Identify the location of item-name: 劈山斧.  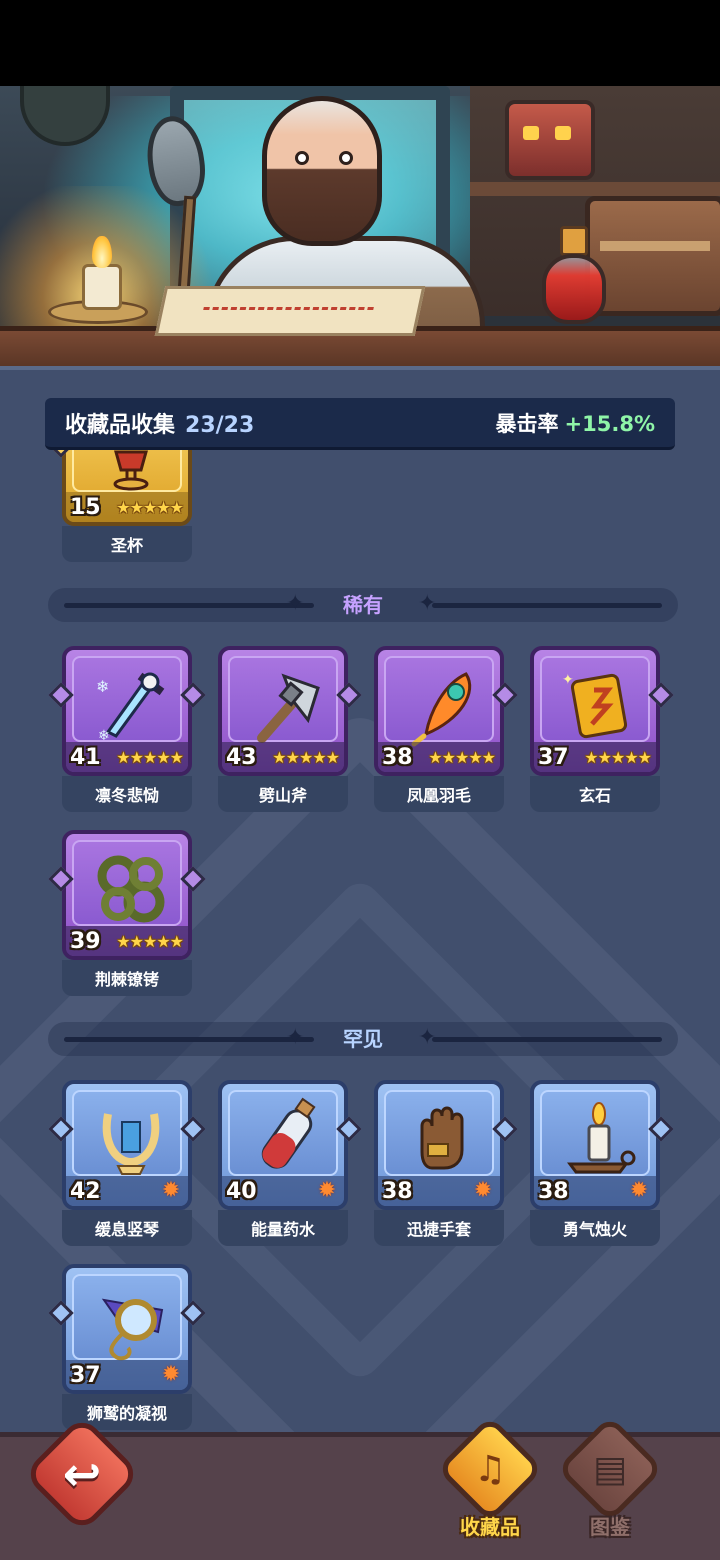
(283, 794).